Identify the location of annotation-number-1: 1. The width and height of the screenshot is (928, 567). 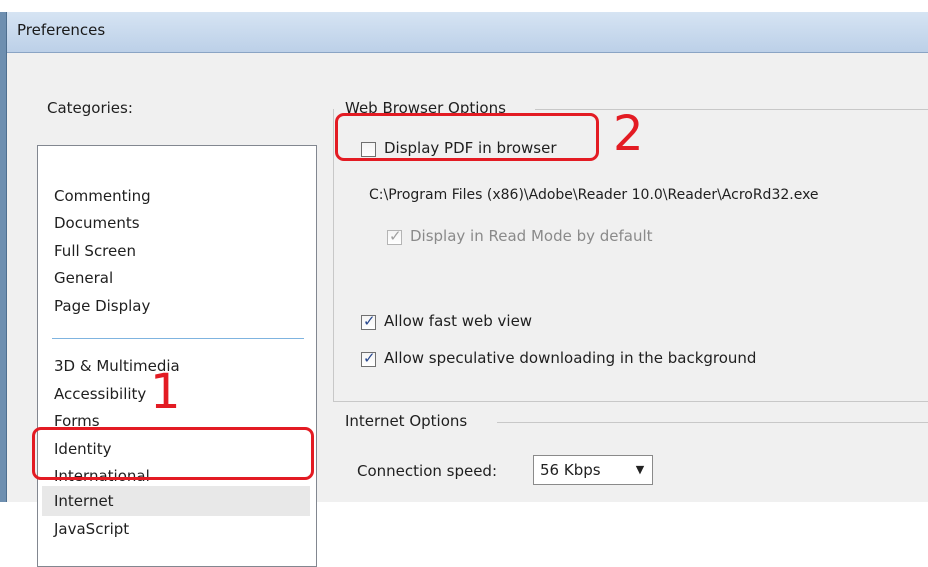
(165, 392).